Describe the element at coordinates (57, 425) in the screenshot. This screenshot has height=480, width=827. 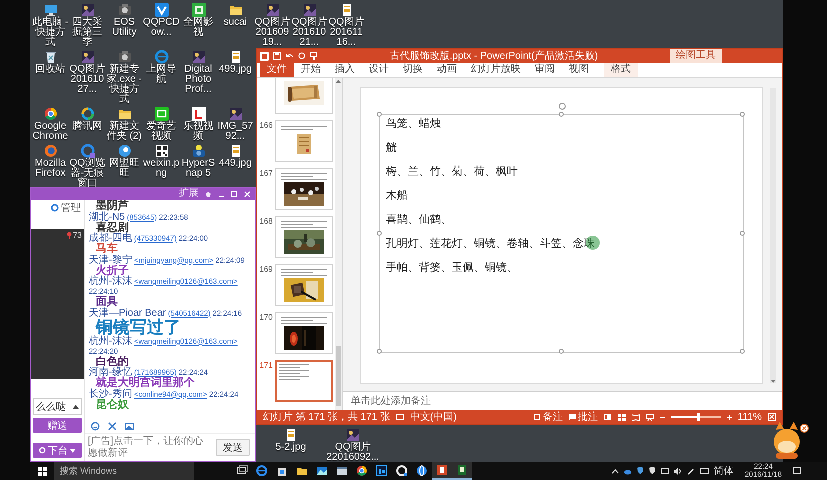
I see `gift-button: 赠送` at that location.